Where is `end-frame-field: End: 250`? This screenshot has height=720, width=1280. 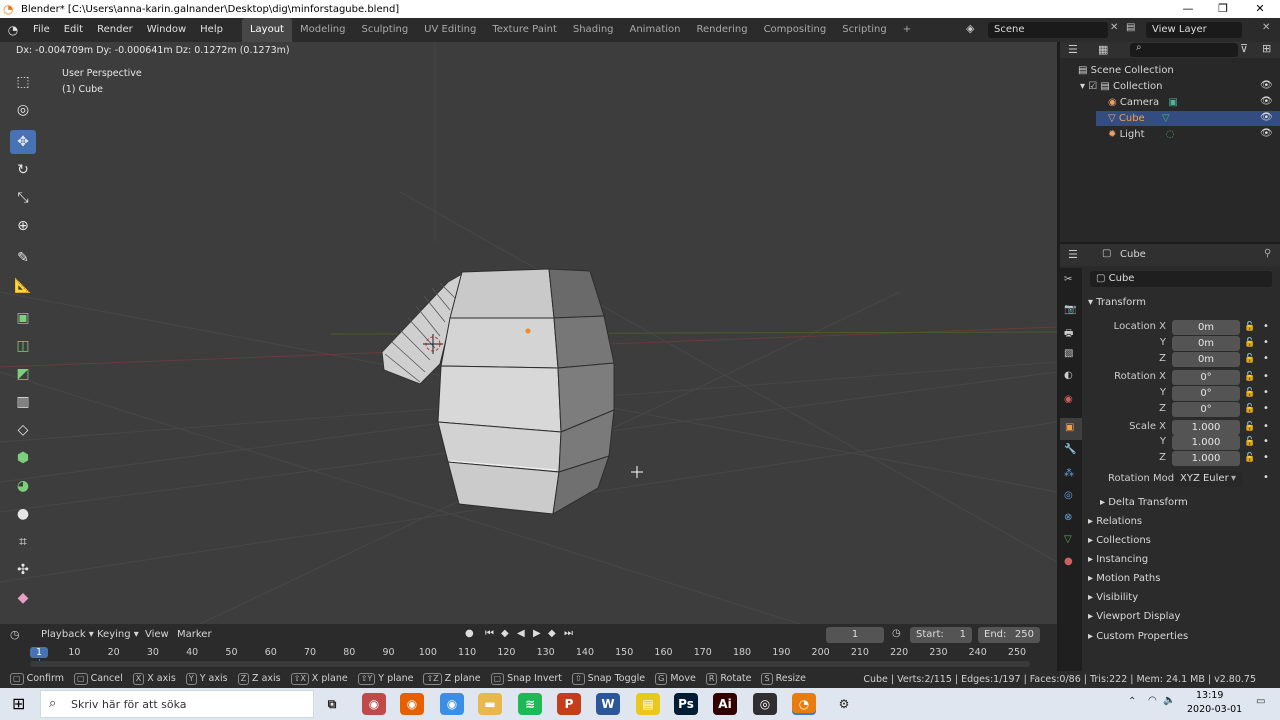 end-frame-field: End: 250 is located at coordinates (1009, 635).